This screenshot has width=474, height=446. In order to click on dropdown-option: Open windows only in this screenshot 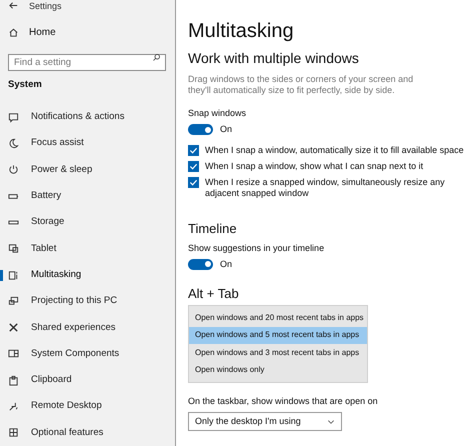, I will do `click(278, 370)`.